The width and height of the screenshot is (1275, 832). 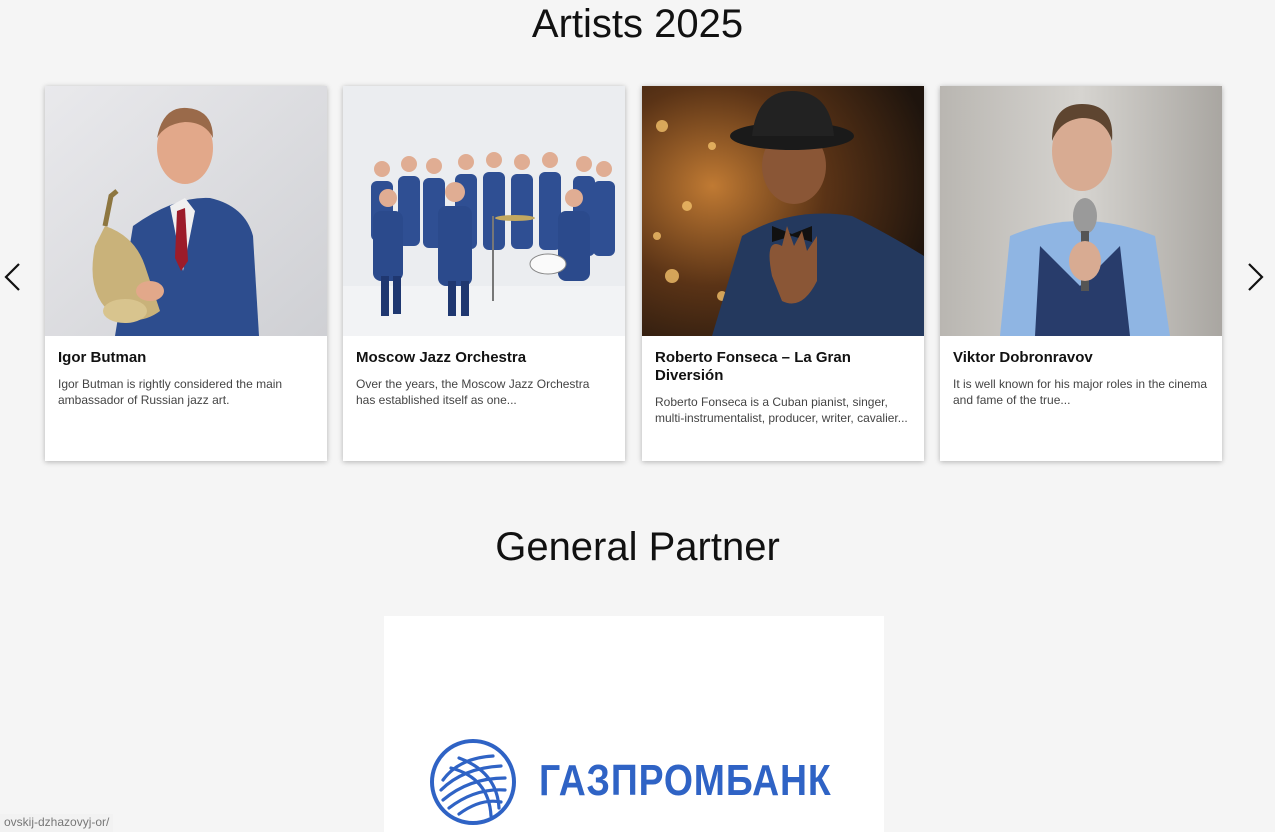 I want to click on artist-name: Igor Butman, so click(x=186, y=358).